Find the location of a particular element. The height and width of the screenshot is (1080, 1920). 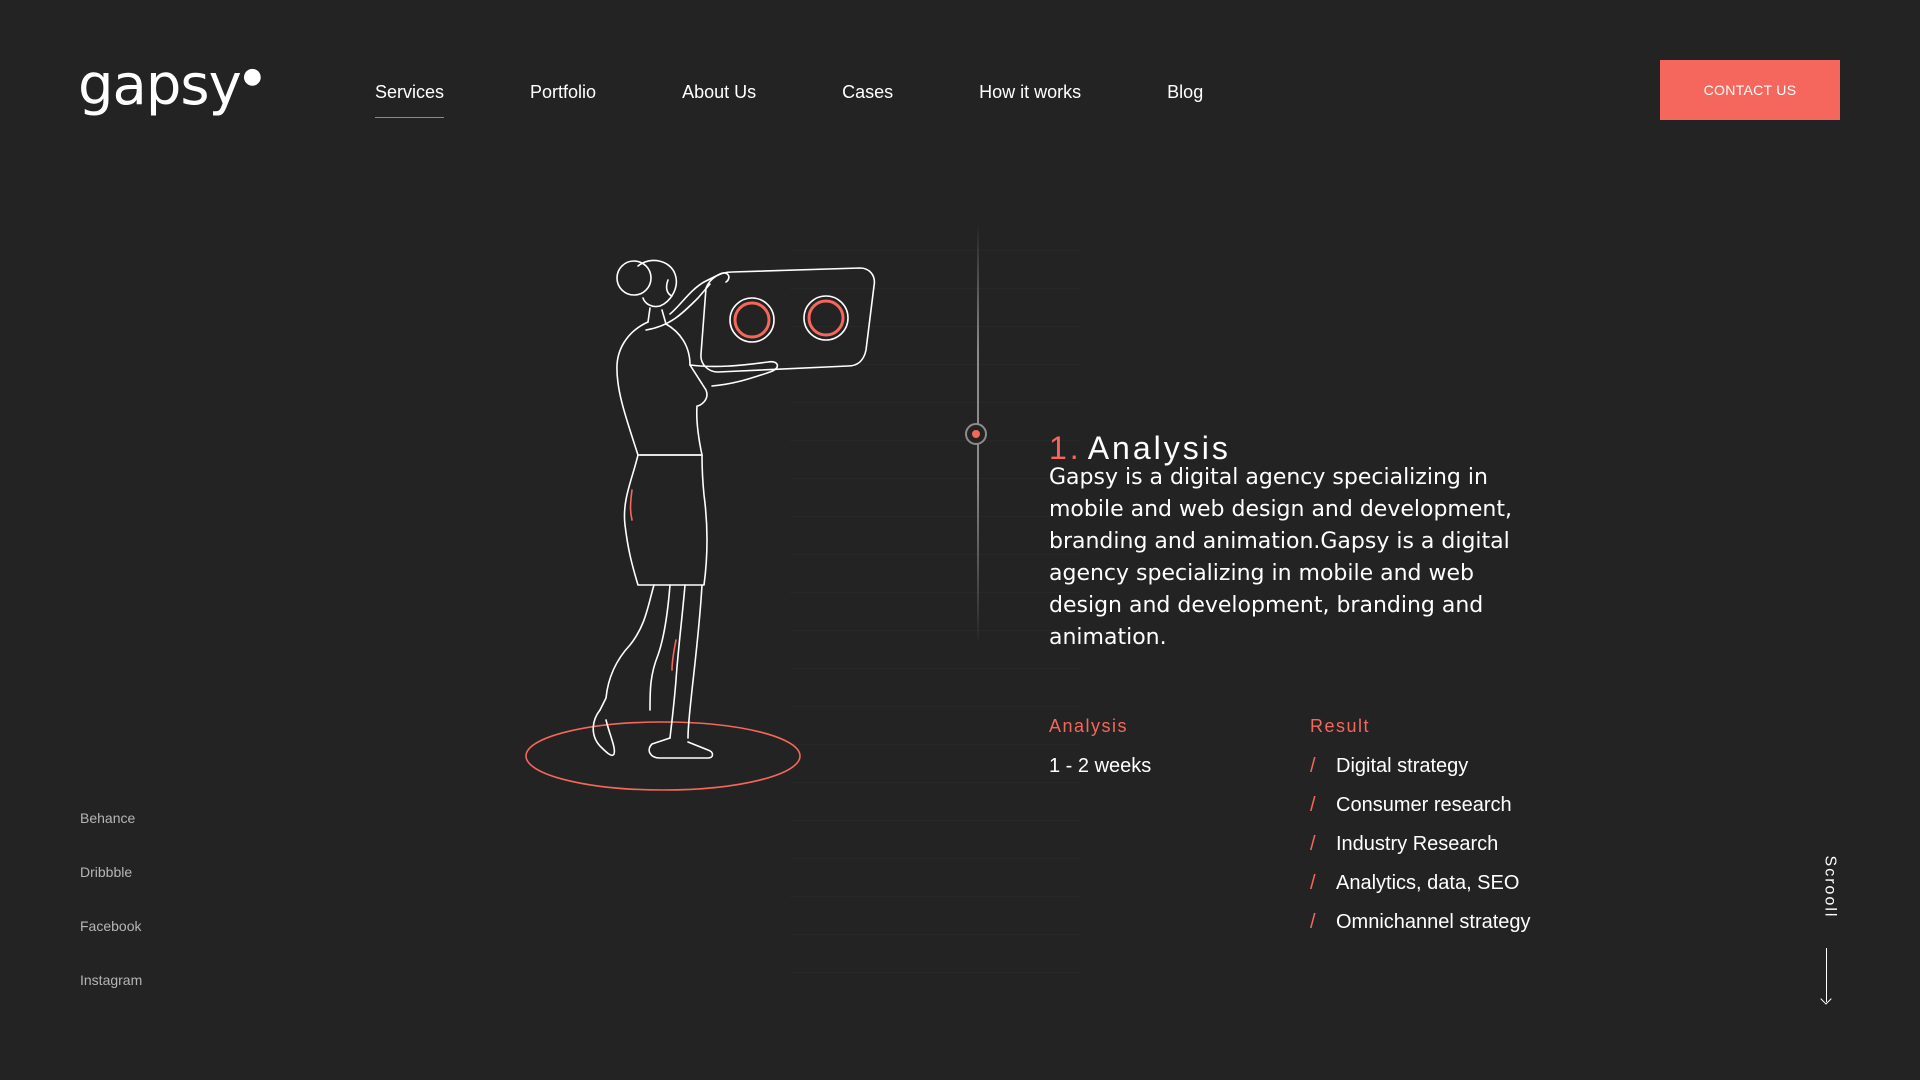

result-item-text: Analytics, data, SEO is located at coordinates (1428, 883).